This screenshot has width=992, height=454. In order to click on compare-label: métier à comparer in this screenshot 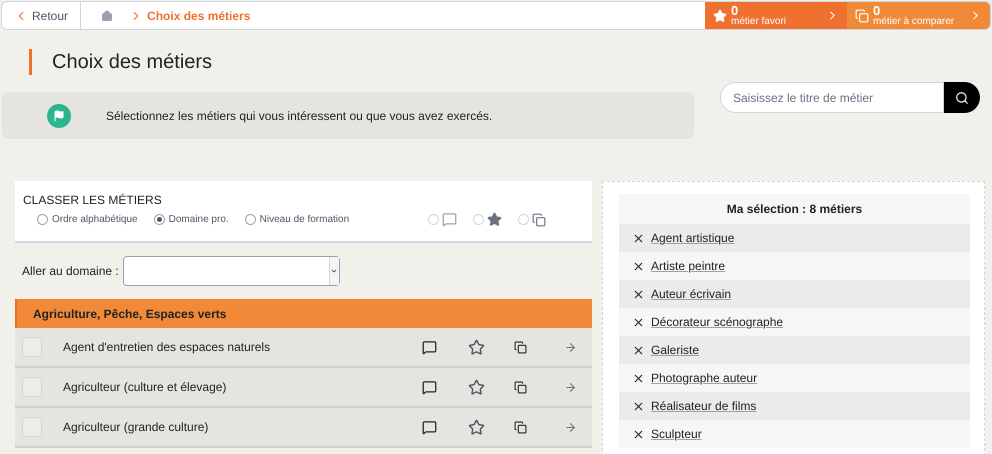, I will do `click(913, 21)`.